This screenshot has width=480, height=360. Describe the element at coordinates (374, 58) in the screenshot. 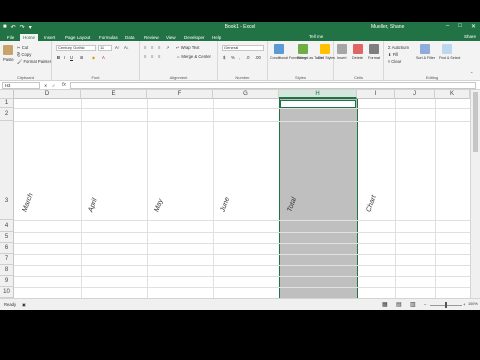

I see `format-button: Format` at that location.